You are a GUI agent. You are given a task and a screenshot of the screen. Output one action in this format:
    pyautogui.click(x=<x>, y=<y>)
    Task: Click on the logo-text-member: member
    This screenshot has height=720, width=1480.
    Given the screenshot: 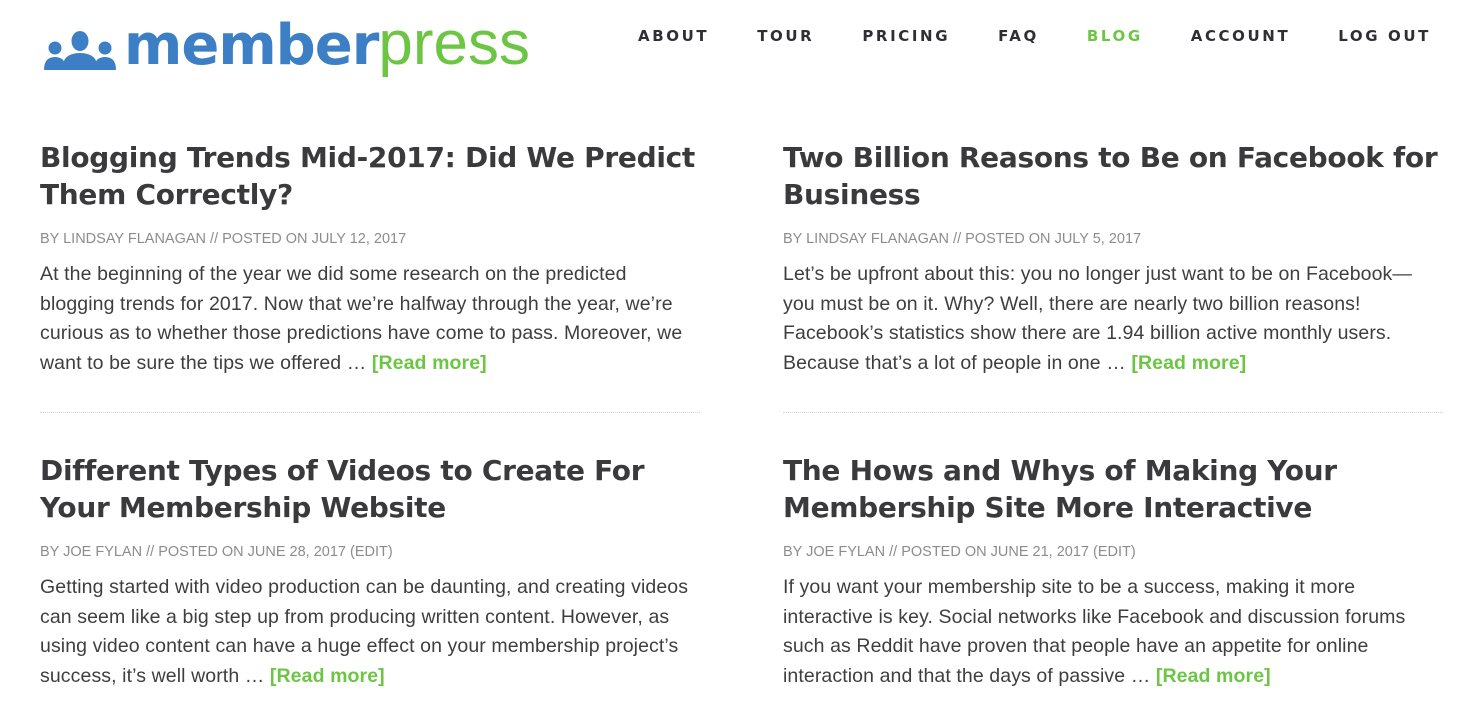 What is the action you would take?
    pyautogui.click(x=251, y=45)
    